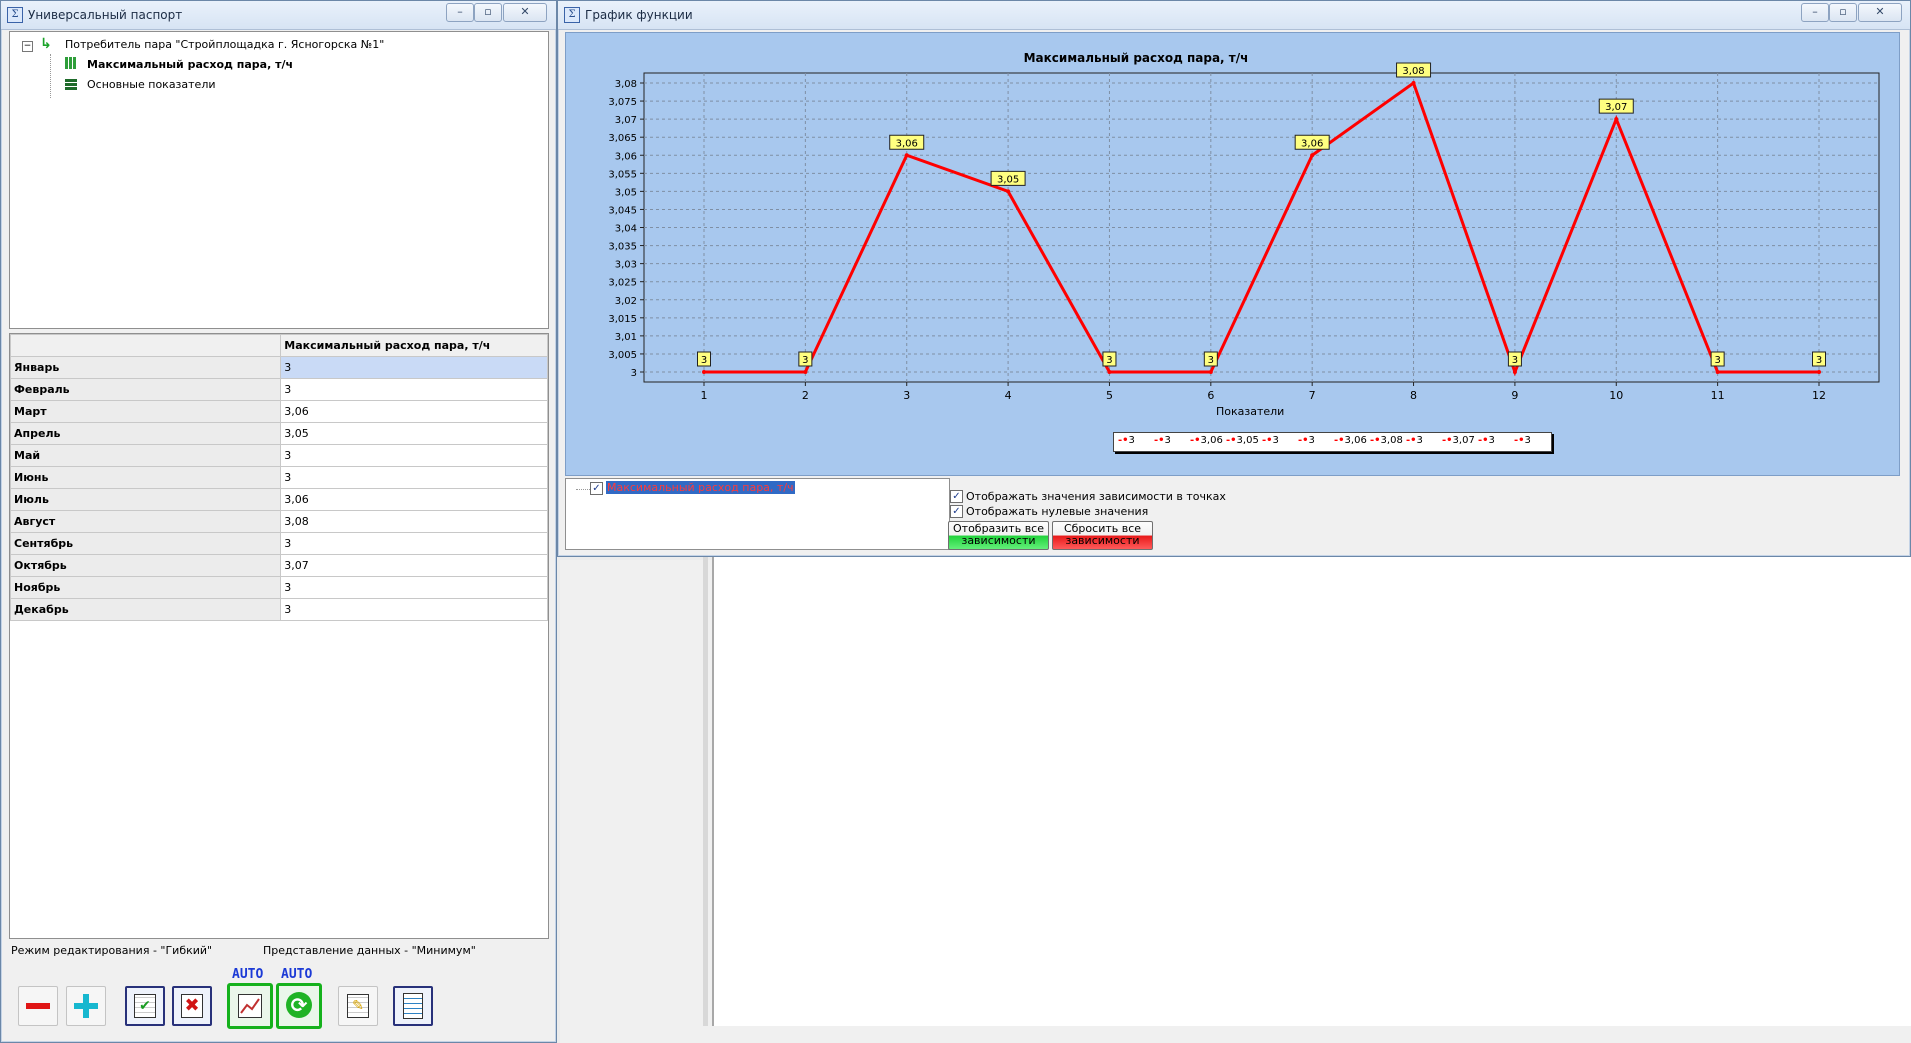 The height and width of the screenshot is (1043, 1911). What do you see at coordinates (906, 395) in the screenshot?
I see `x-tick-label: 3` at bounding box center [906, 395].